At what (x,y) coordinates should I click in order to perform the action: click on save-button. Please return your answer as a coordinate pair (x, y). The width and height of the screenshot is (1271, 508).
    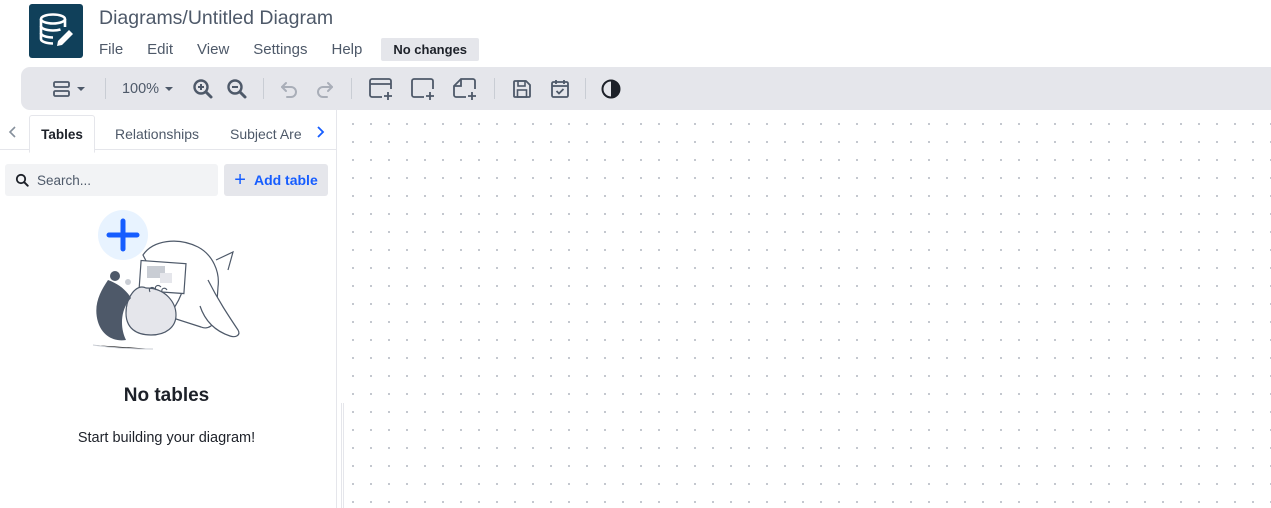
    Looking at the image, I should click on (522, 88).